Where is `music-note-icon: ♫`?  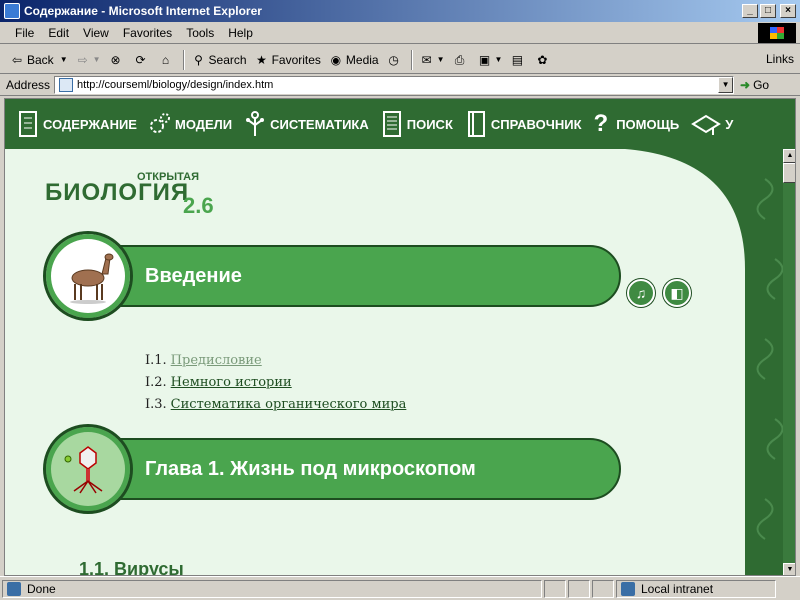 music-note-icon: ♫ is located at coordinates (641, 293).